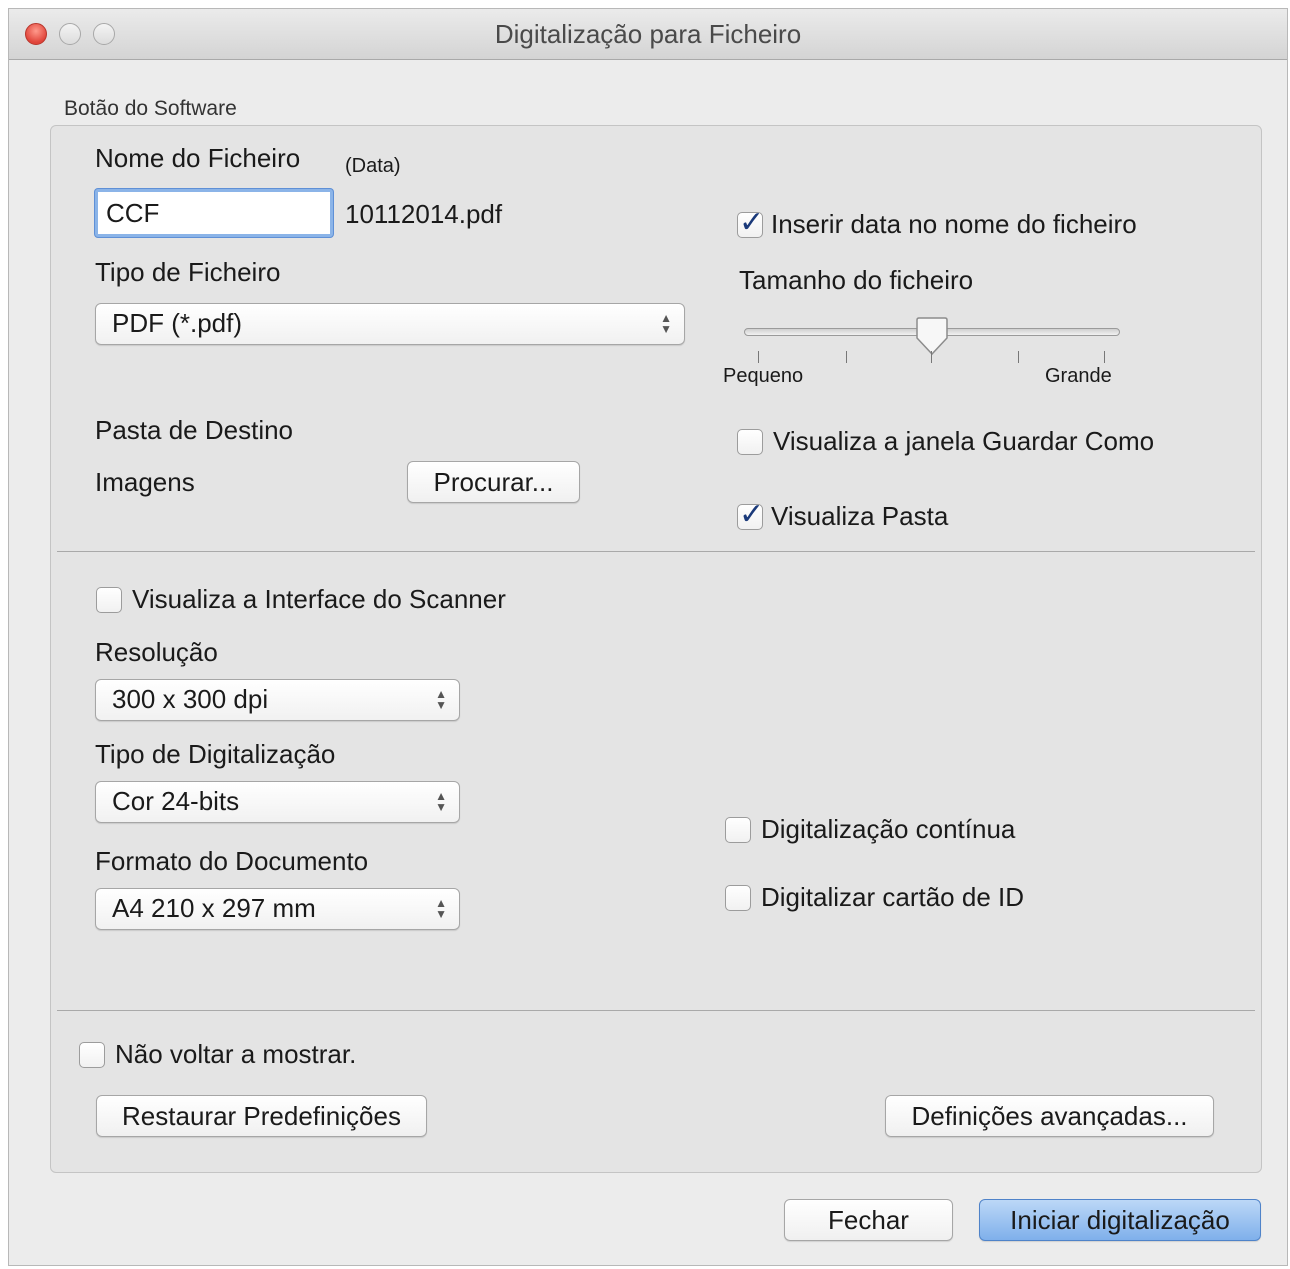 This screenshot has height=1269, width=1290. What do you see at coordinates (215, 754) in the screenshot?
I see `scan-type-label: Tipo de Digitalização` at bounding box center [215, 754].